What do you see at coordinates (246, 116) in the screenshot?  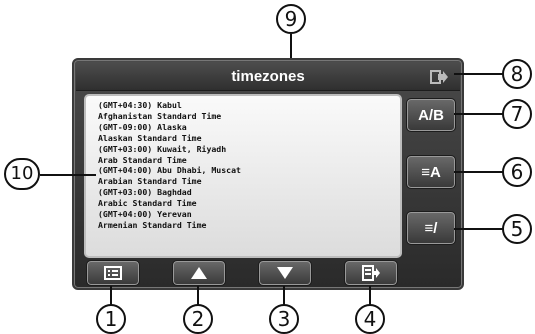 I see `list-item: Afghanistan Standard Time` at bounding box center [246, 116].